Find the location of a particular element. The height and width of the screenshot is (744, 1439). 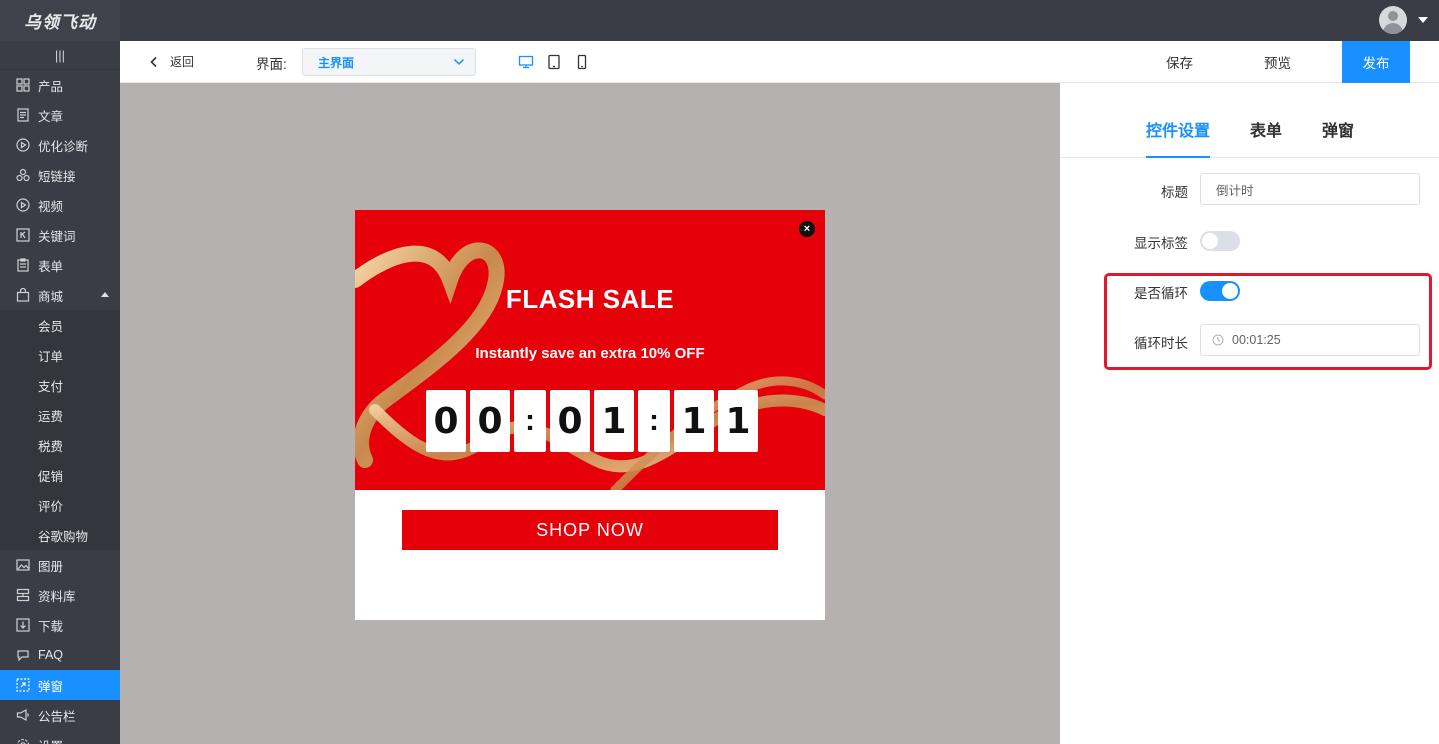

show-tag-toggle is located at coordinates (1220, 241).